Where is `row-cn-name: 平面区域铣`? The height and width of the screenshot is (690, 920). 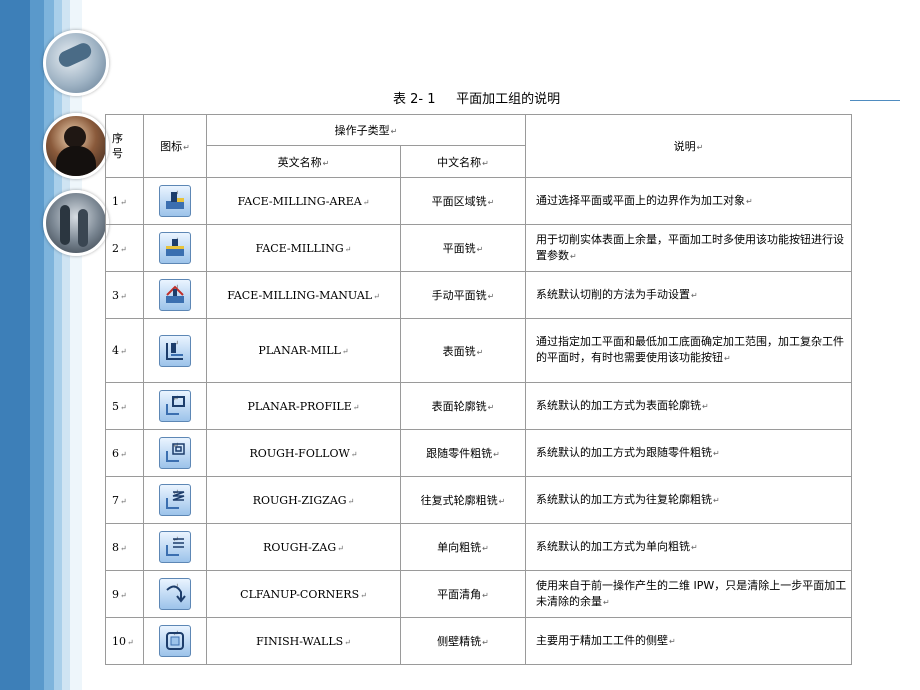 row-cn-name: 平面区域铣 is located at coordinates (463, 201).